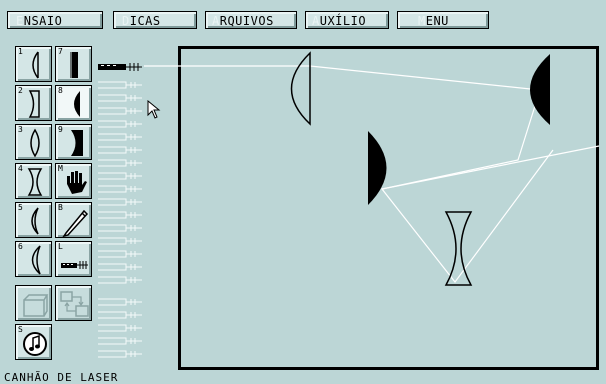 The width and height of the screenshot is (606, 384). Describe the element at coordinates (437, 21) in the screenshot. I see `menu-label: ENU` at that location.